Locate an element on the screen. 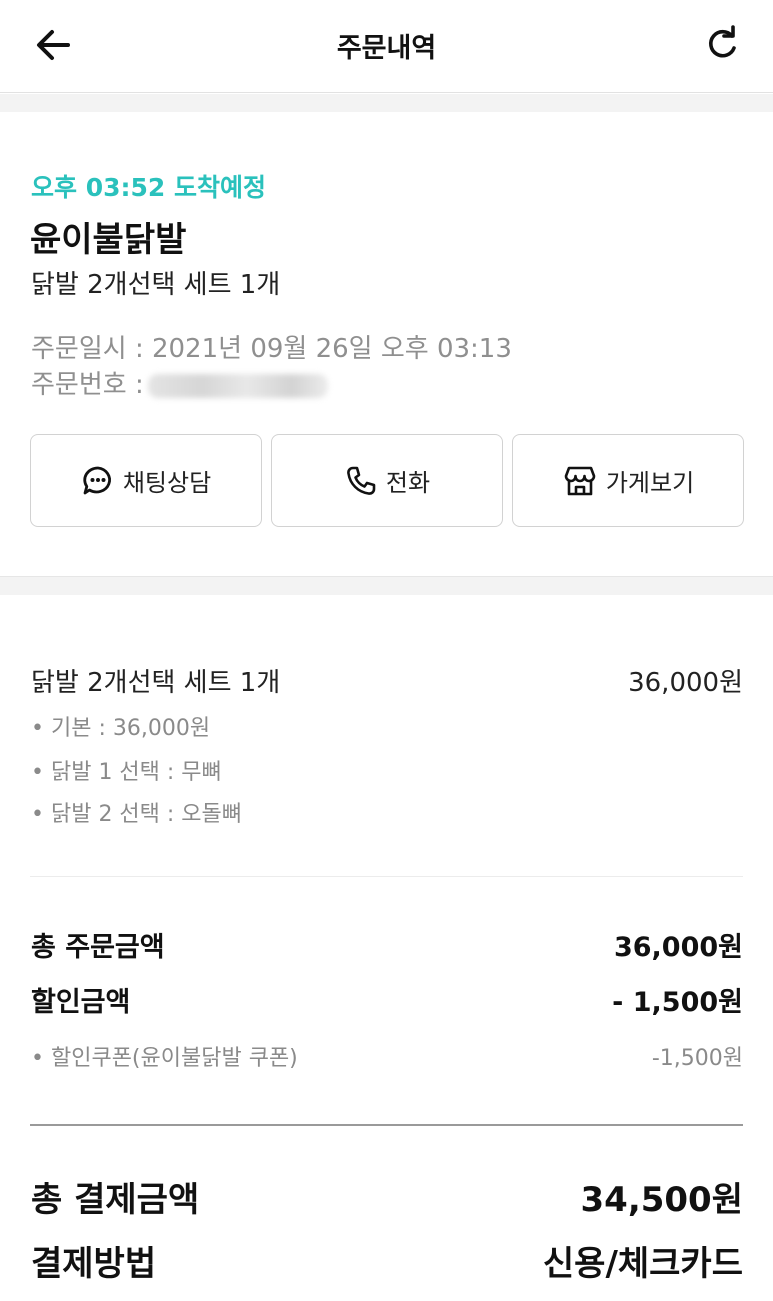 The width and height of the screenshot is (773, 1301). order-number-label: 주문번호 : is located at coordinates (87, 385).